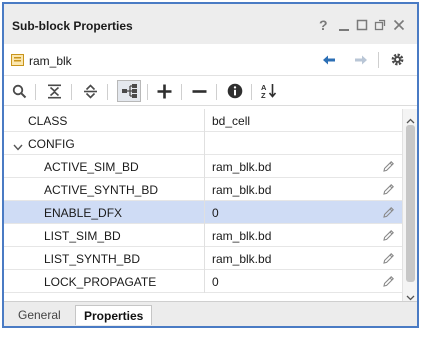 This screenshot has height=340, width=421. What do you see at coordinates (210, 313) in the screenshot?
I see `panel-tabs: General Properties` at bounding box center [210, 313].